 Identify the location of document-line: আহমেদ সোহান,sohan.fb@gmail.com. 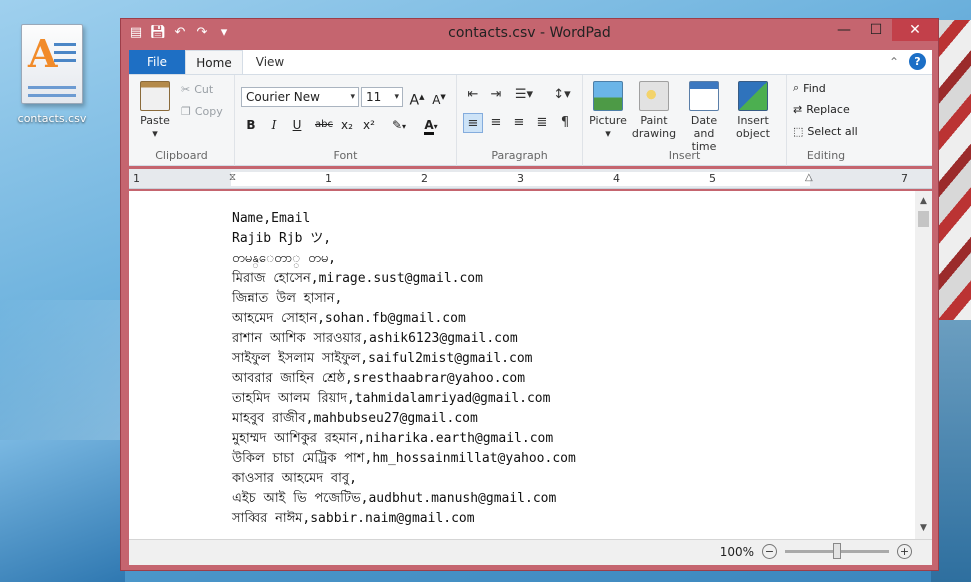
(404, 319).